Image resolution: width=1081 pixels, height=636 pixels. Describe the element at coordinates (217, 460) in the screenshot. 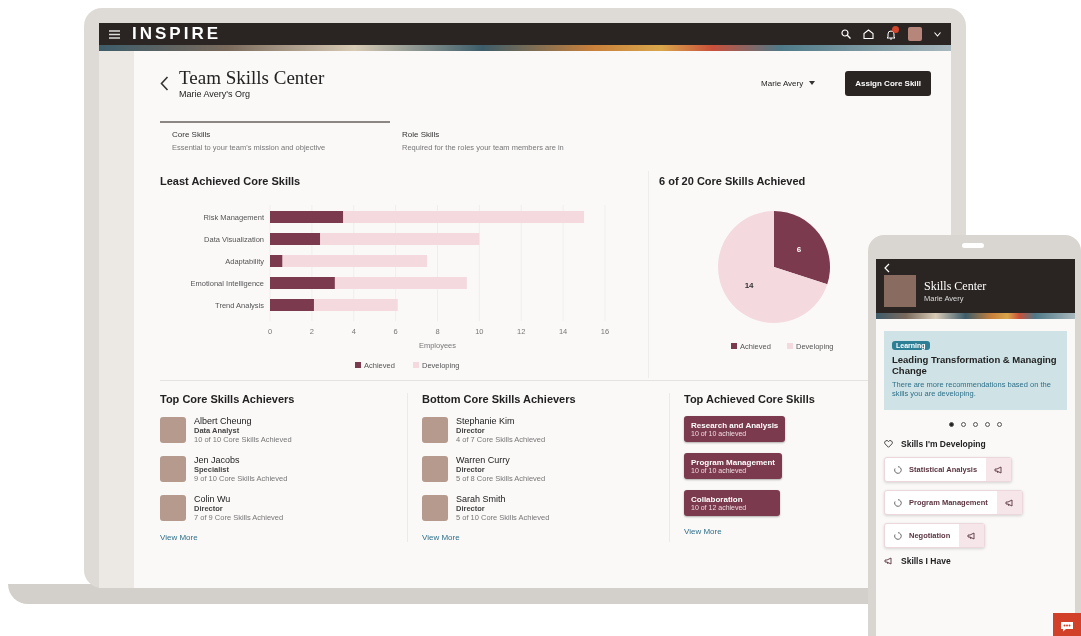

I see `person-name: Jen Jacobs` at that location.